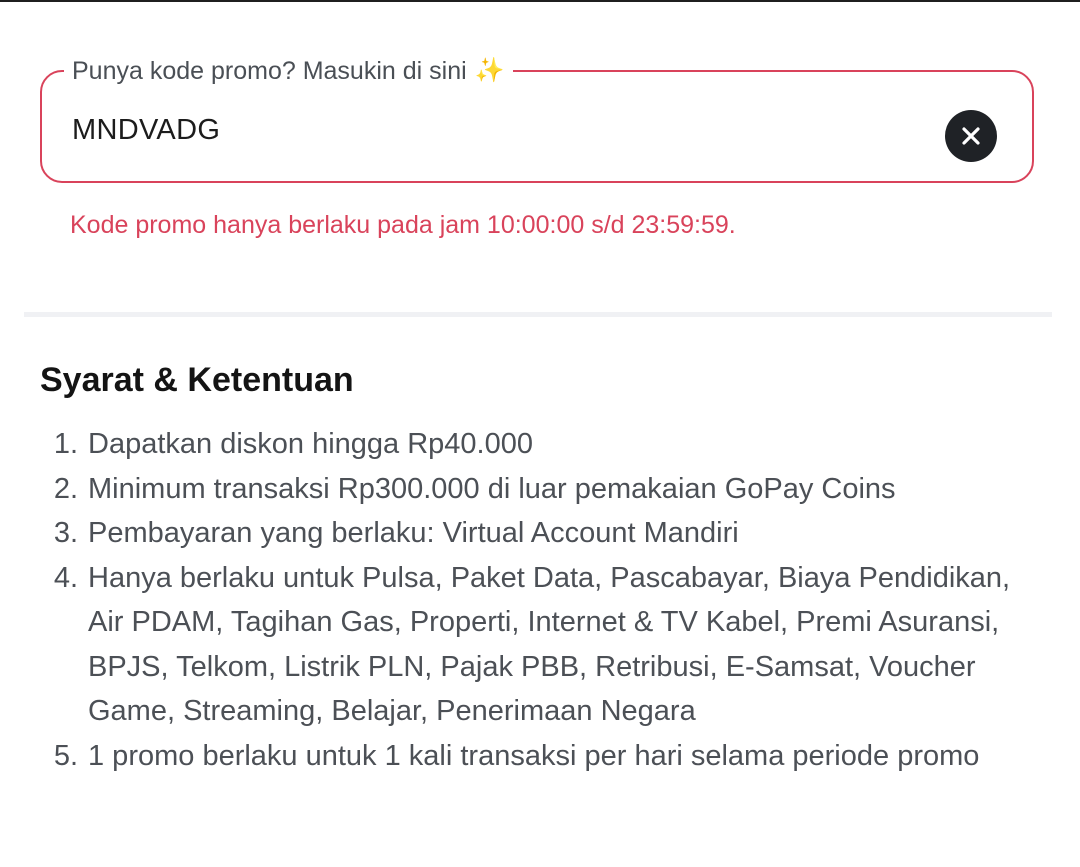  What do you see at coordinates (65, 755) in the screenshot?
I see `term-number: 5.` at bounding box center [65, 755].